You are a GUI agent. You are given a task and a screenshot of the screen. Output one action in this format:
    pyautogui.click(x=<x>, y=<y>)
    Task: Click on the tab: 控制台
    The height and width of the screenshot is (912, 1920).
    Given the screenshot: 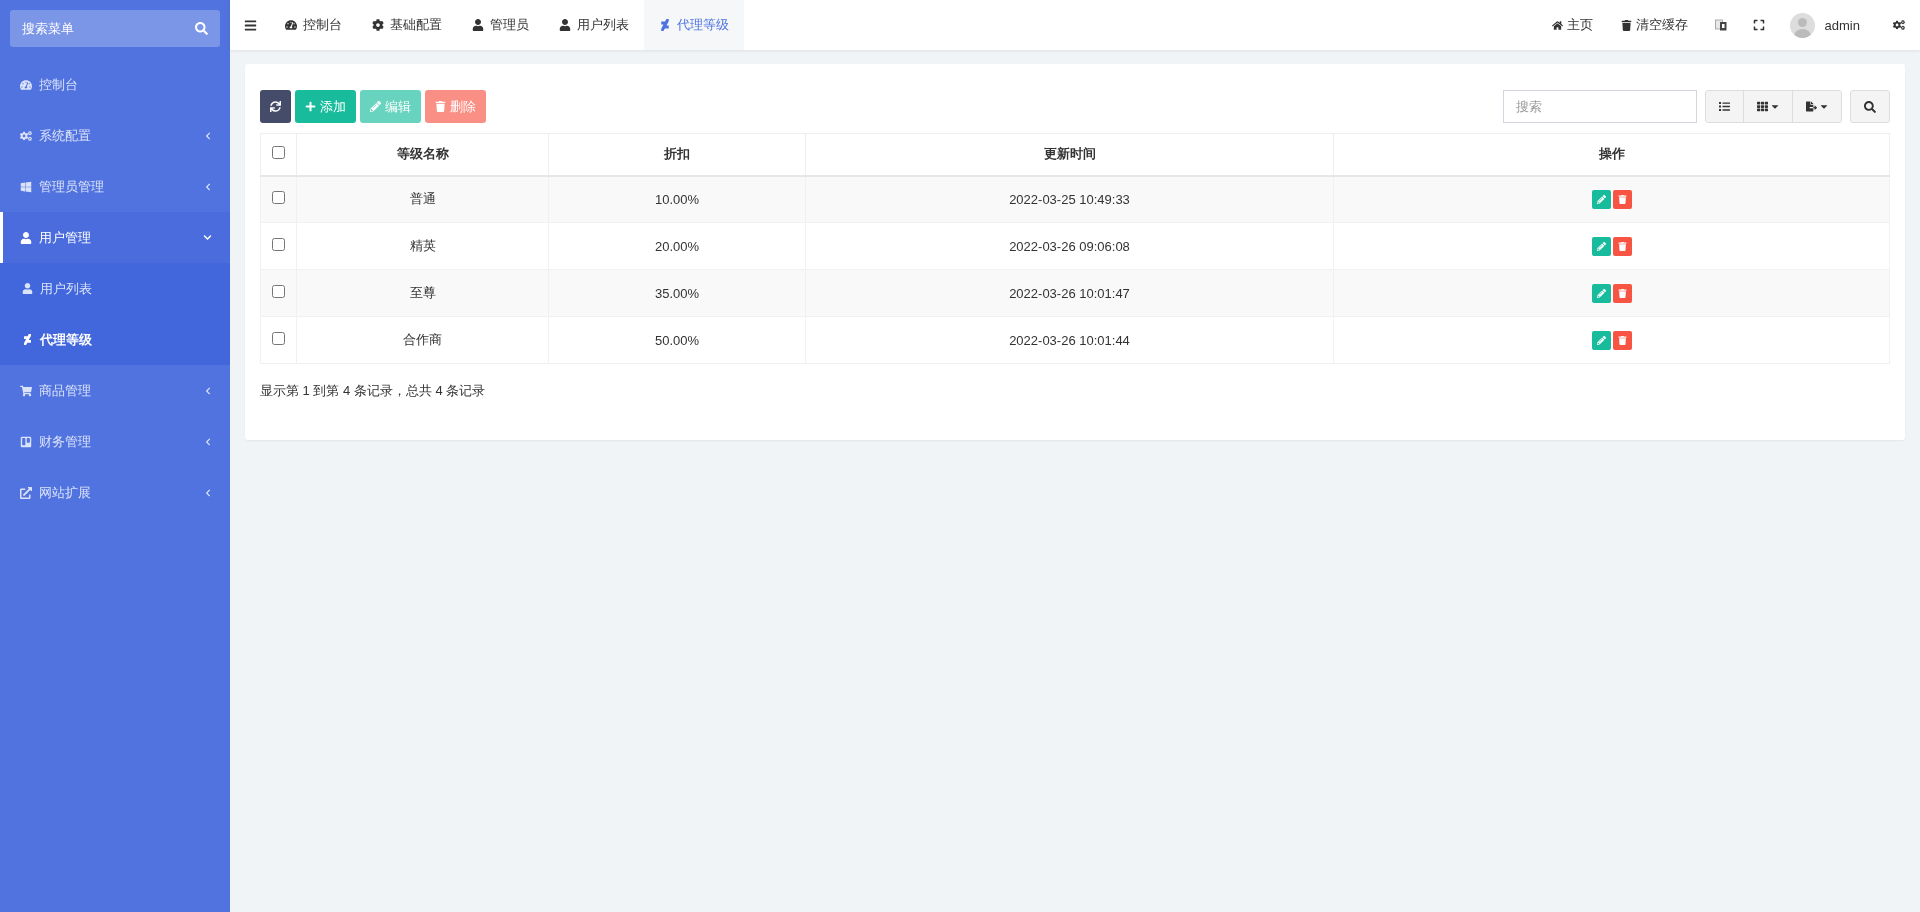 What is the action you would take?
    pyautogui.click(x=313, y=25)
    